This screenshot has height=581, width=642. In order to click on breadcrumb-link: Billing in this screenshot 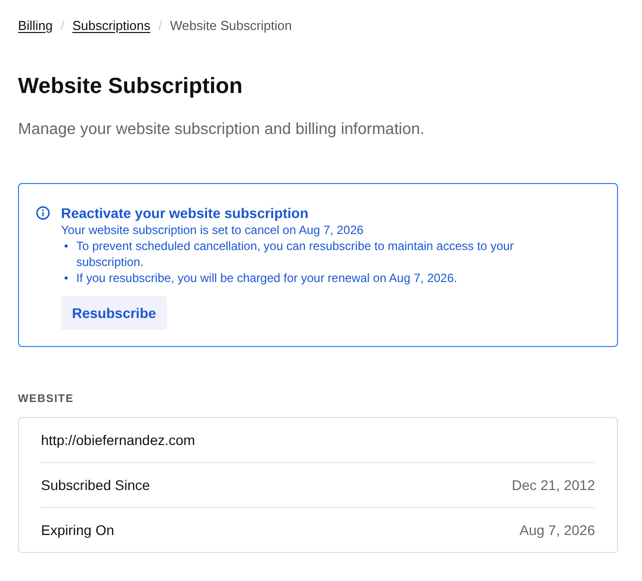, I will do `click(35, 25)`.